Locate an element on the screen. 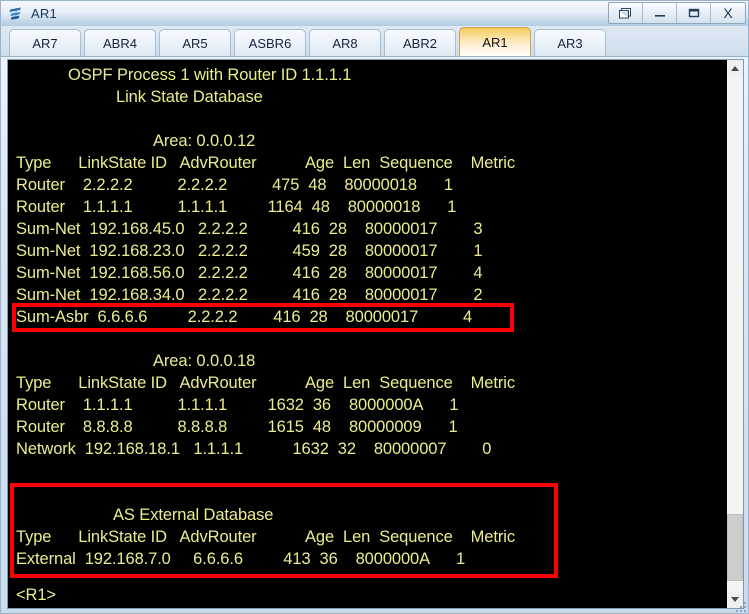 The image size is (749, 614). terminal-line: OSPF Process 1 with Router ID 1.1.1.1 is located at coordinates (210, 75).